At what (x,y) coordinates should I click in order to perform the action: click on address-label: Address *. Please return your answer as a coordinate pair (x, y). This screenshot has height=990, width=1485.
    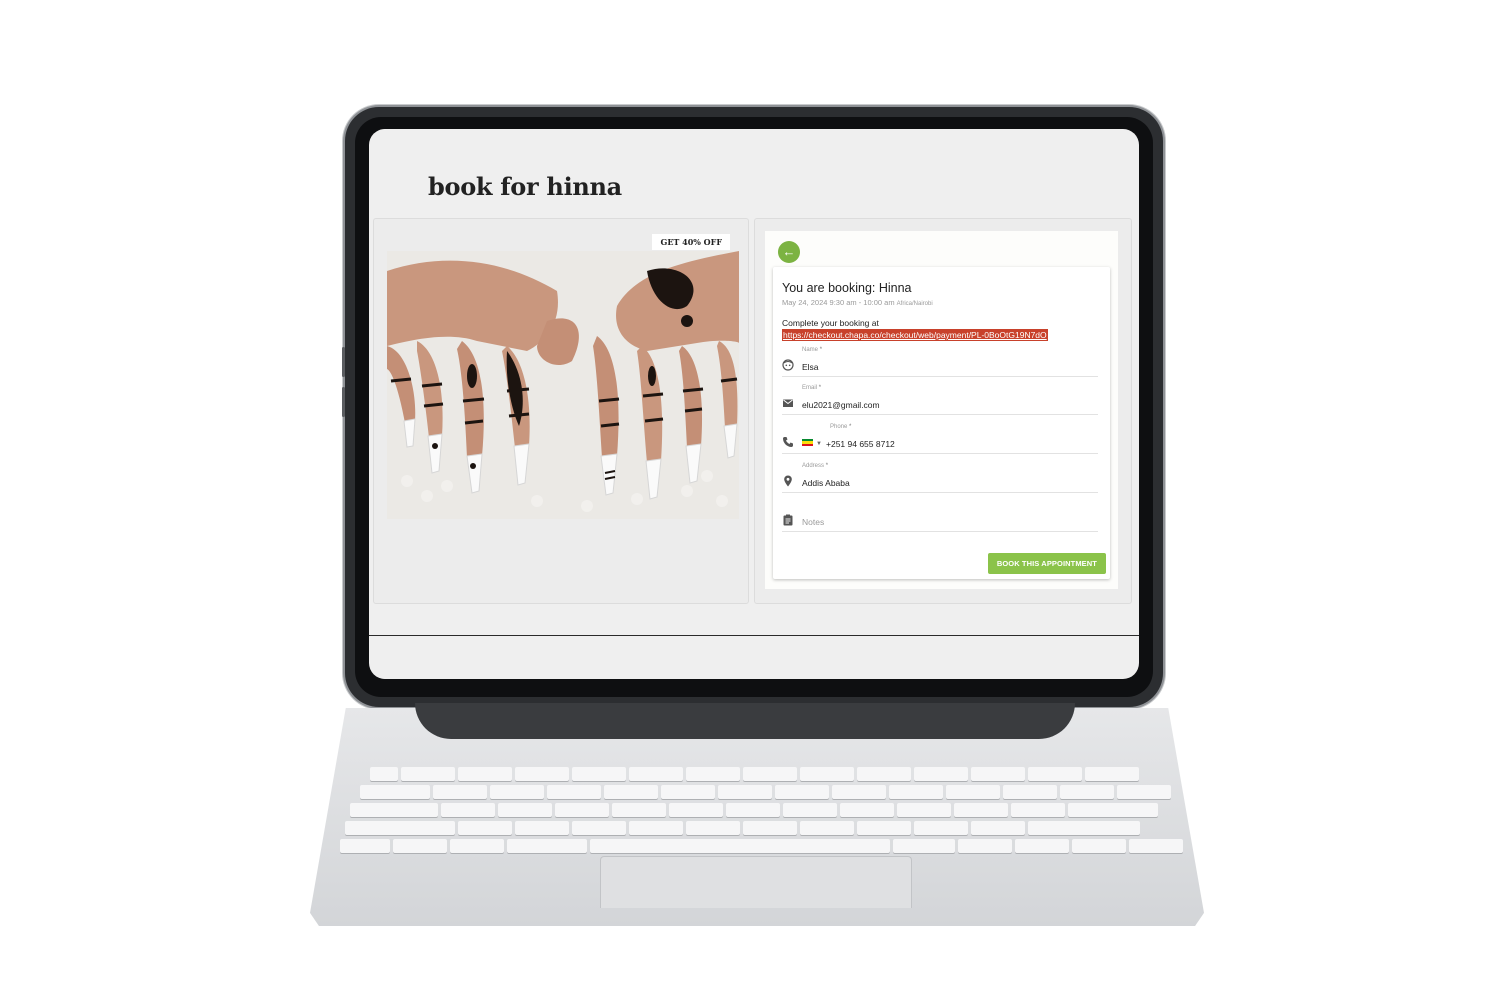
    Looking at the image, I should click on (815, 466).